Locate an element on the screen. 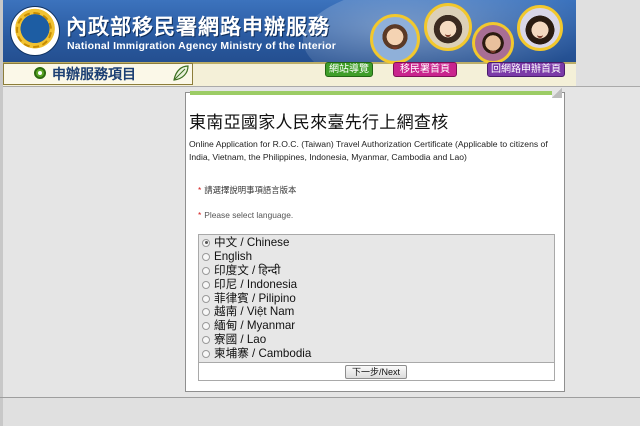 The height and width of the screenshot is (426, 640). language-option-lao: 寮國 / Lao is located at coordinates (234, 340).